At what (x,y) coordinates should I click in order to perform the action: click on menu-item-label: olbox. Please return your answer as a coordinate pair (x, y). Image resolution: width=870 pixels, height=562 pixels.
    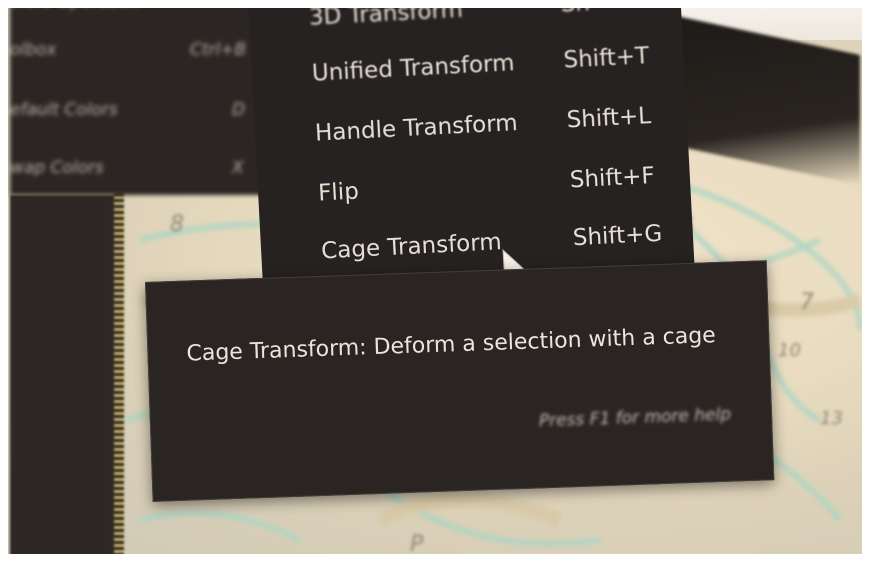
    Looking at the image, I should click on (33, 50).